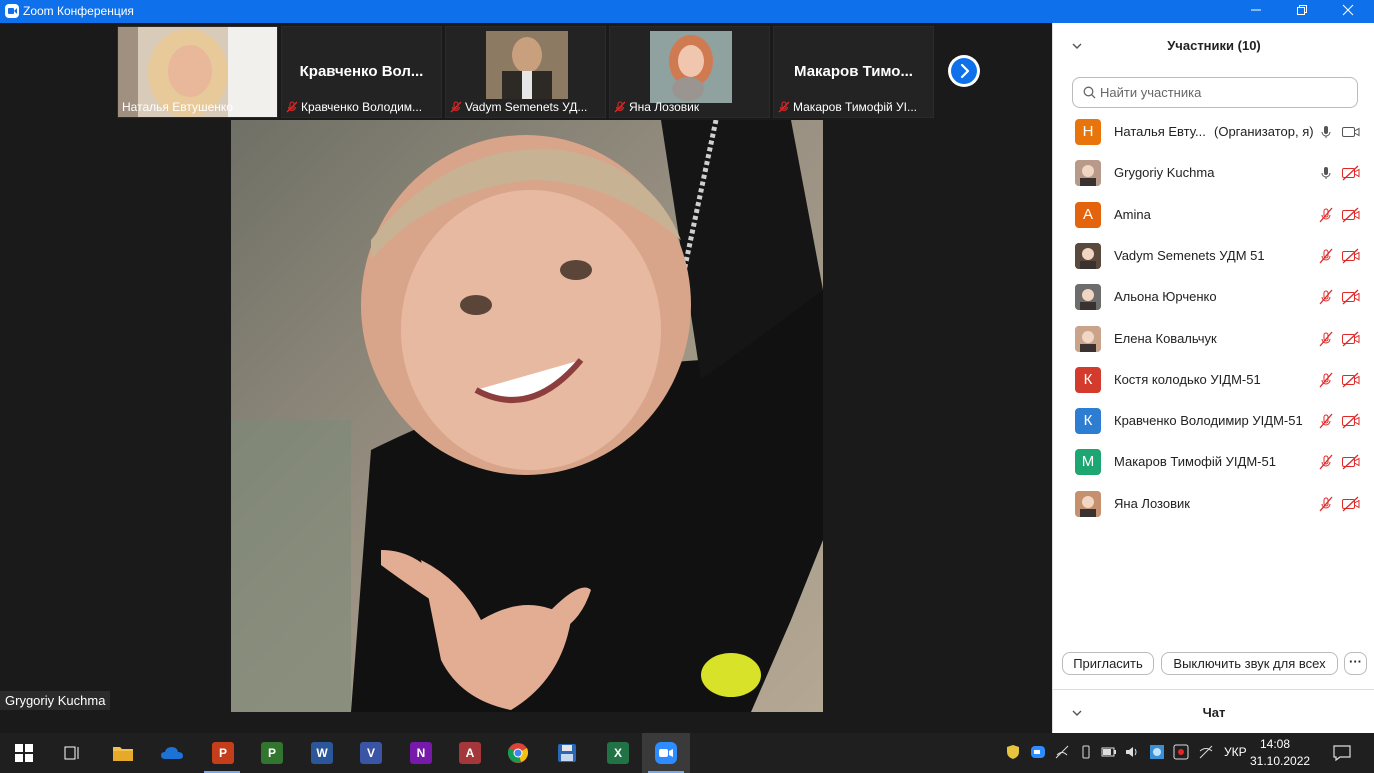  What do you see at coordinates (1086, 752) in the screenshot?
I see `usb-icon` at bounding box center [1086, 752].